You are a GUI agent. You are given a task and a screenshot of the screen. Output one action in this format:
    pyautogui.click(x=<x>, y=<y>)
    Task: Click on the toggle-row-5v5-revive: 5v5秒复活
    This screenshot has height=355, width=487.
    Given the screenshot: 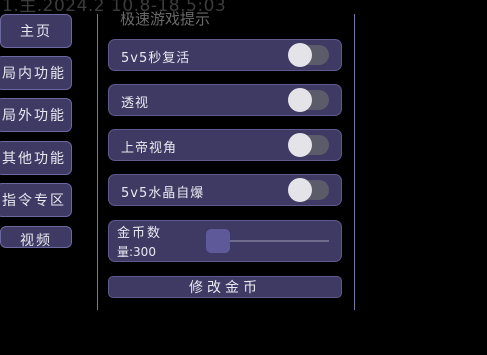 What is the action you would take?
    pyautogui.click(x=225, y=55)
    